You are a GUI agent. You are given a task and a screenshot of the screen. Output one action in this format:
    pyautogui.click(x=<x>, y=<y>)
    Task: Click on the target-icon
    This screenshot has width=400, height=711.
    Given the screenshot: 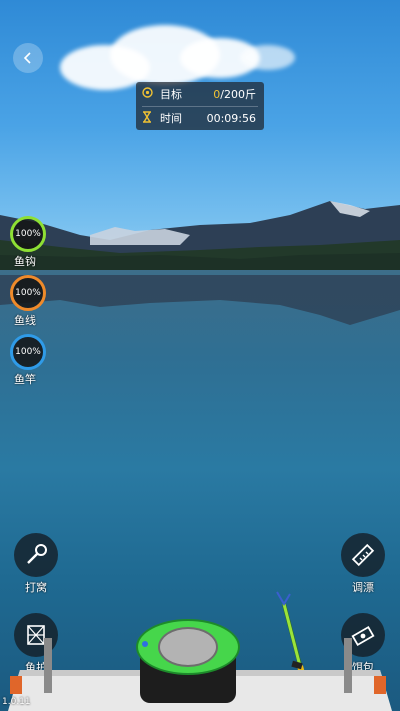 What is the action you would take?
    pyautogui.click(x=148, y=94)
    